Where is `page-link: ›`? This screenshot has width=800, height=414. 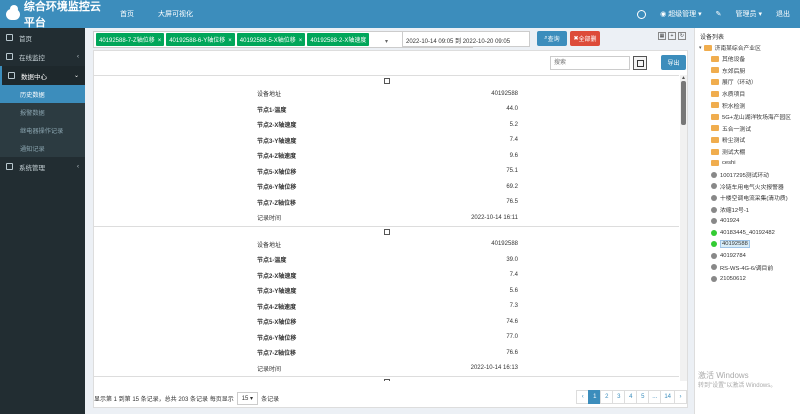
page-link: › is located at coordinates (680, 397).